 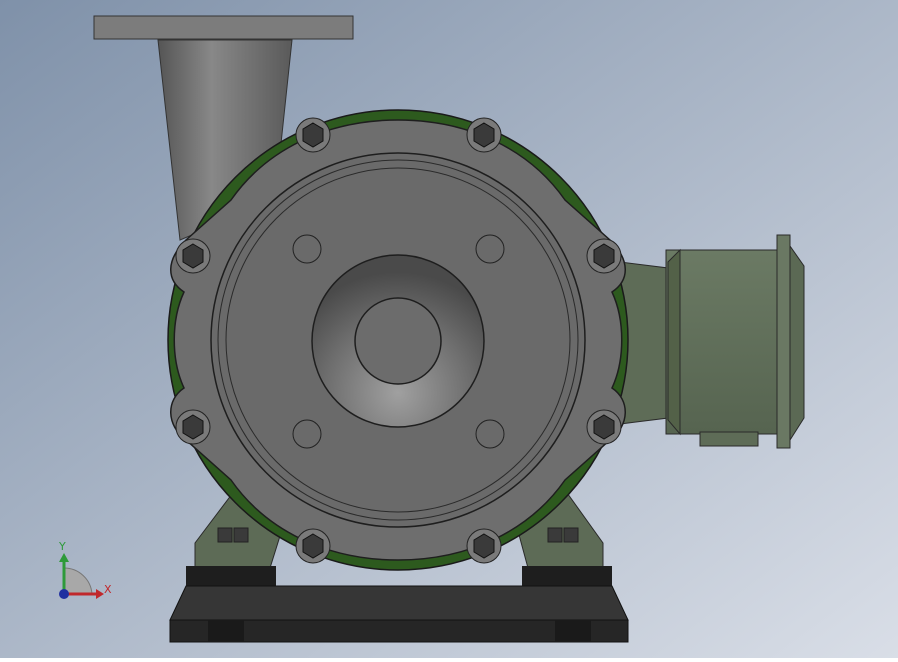 What do you see at coordinates (62, 546) in the screenshot?
I see `y-axis-label: Y` at bounding box center [62, 546].